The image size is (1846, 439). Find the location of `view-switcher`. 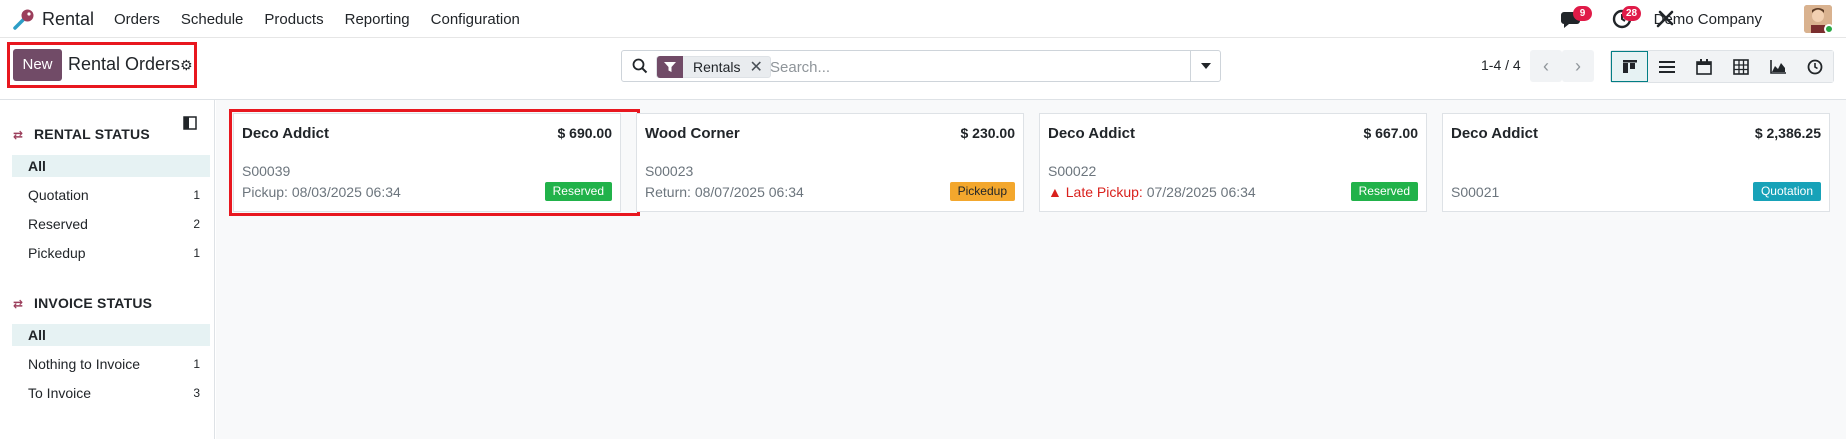

view-switcher is located at coordinates (1722, 66).